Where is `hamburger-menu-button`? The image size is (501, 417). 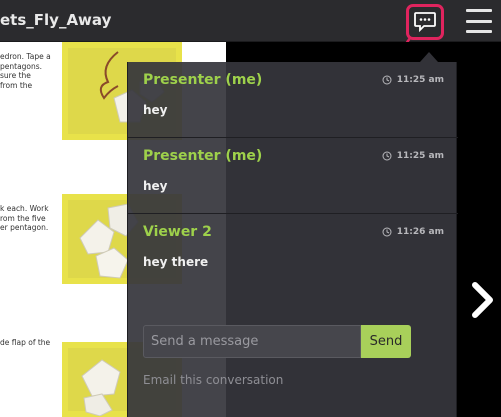 hamburger-menu-button is located at coordinates (479, 21).